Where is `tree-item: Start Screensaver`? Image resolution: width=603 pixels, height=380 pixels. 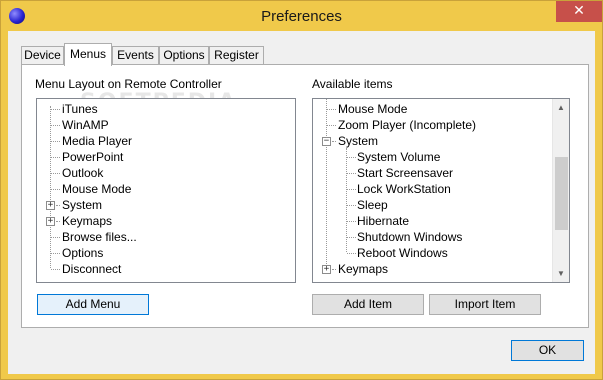 tree-item: Start Screensaver is located at coordinates (433, 173).